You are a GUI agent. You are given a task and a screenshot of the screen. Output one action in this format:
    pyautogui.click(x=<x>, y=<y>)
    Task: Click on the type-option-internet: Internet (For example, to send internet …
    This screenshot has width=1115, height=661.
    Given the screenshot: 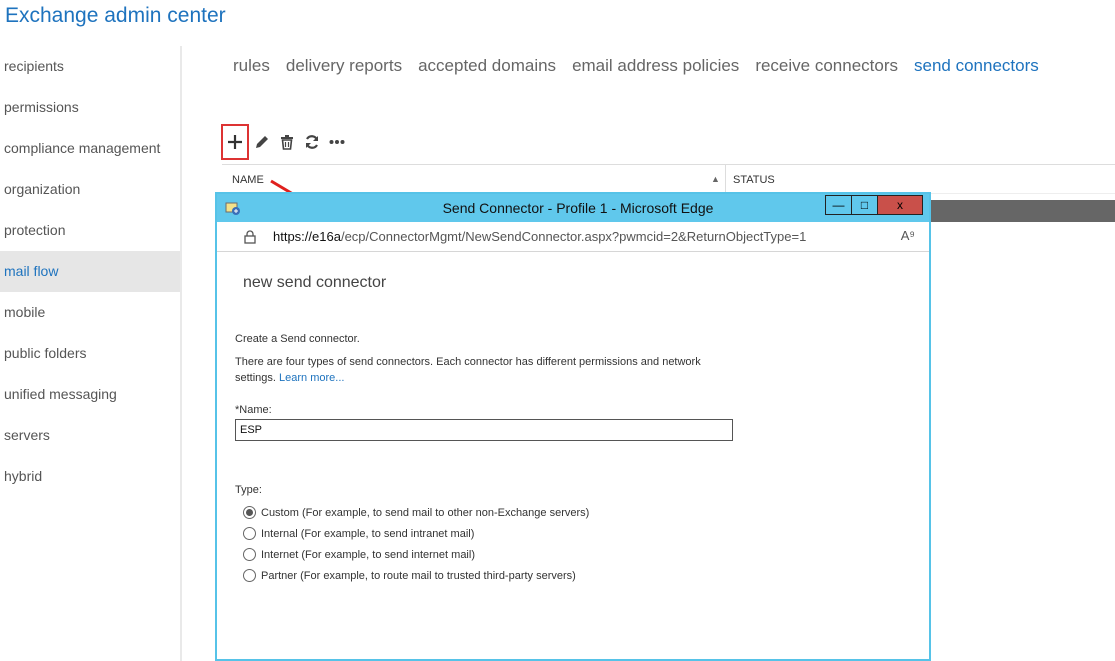 What is the action you would take?
    pyautogui.click(x=359, y=554)
    